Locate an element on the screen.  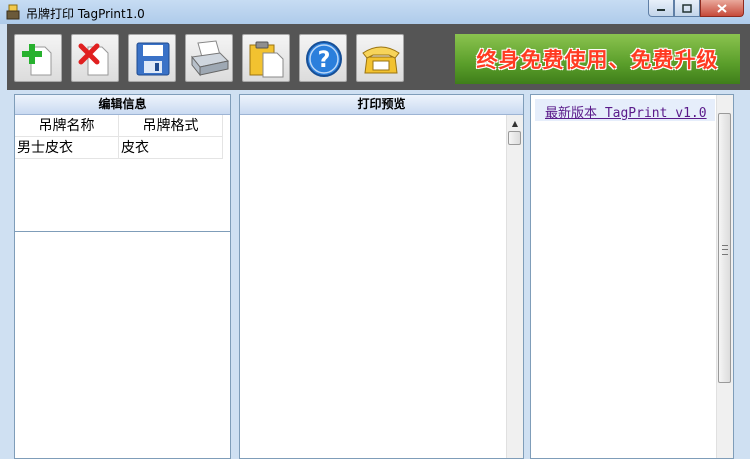
tag-grid: 吊牌名称 吊牌格式 男士皮衣 皮衣 is located at coordinates (119, 137).